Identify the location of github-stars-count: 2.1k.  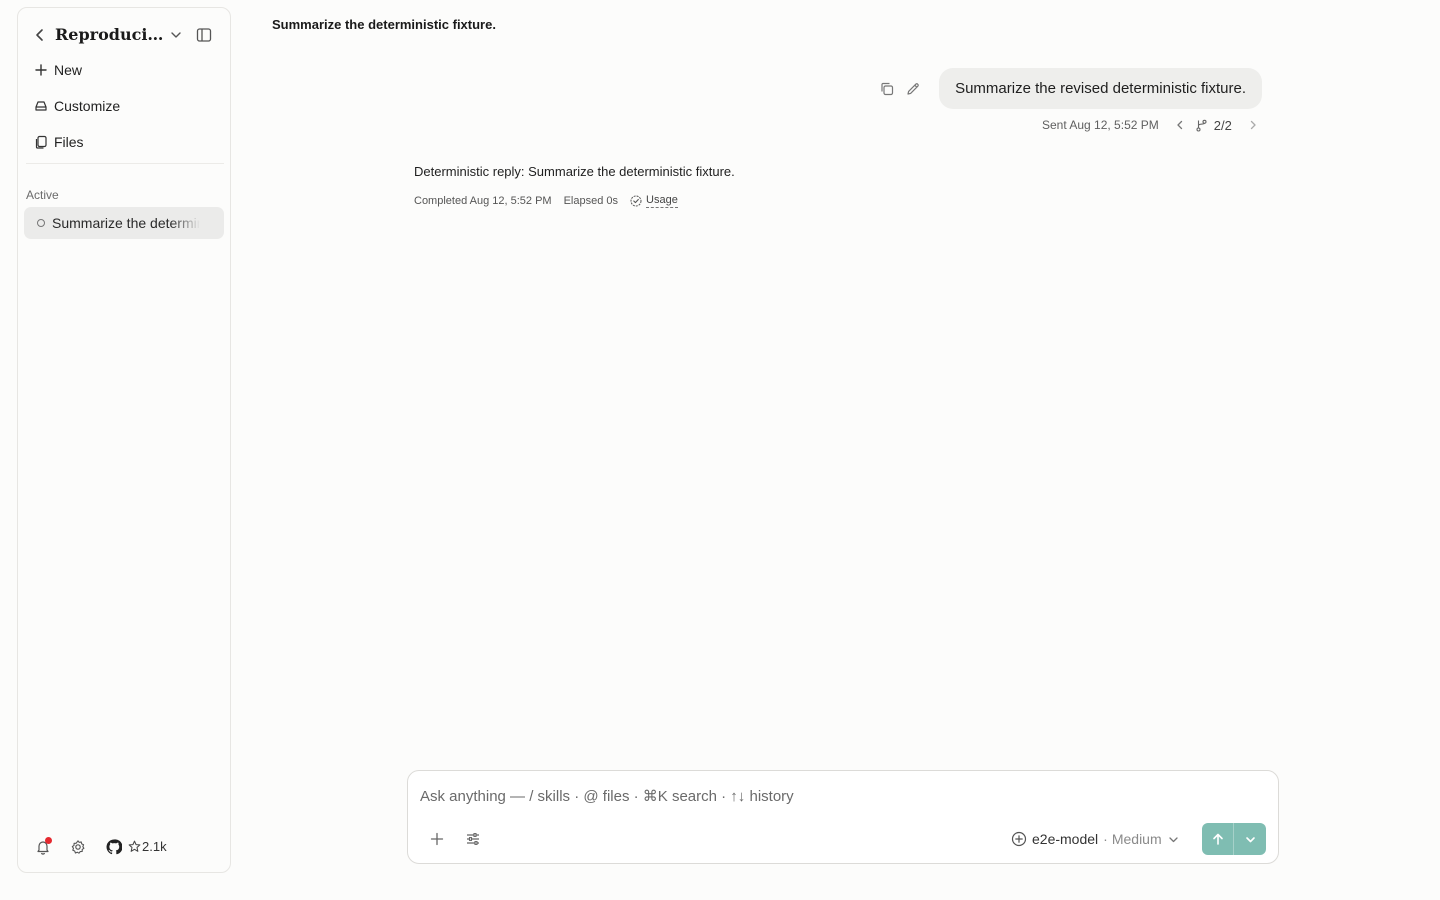
(154, 846).